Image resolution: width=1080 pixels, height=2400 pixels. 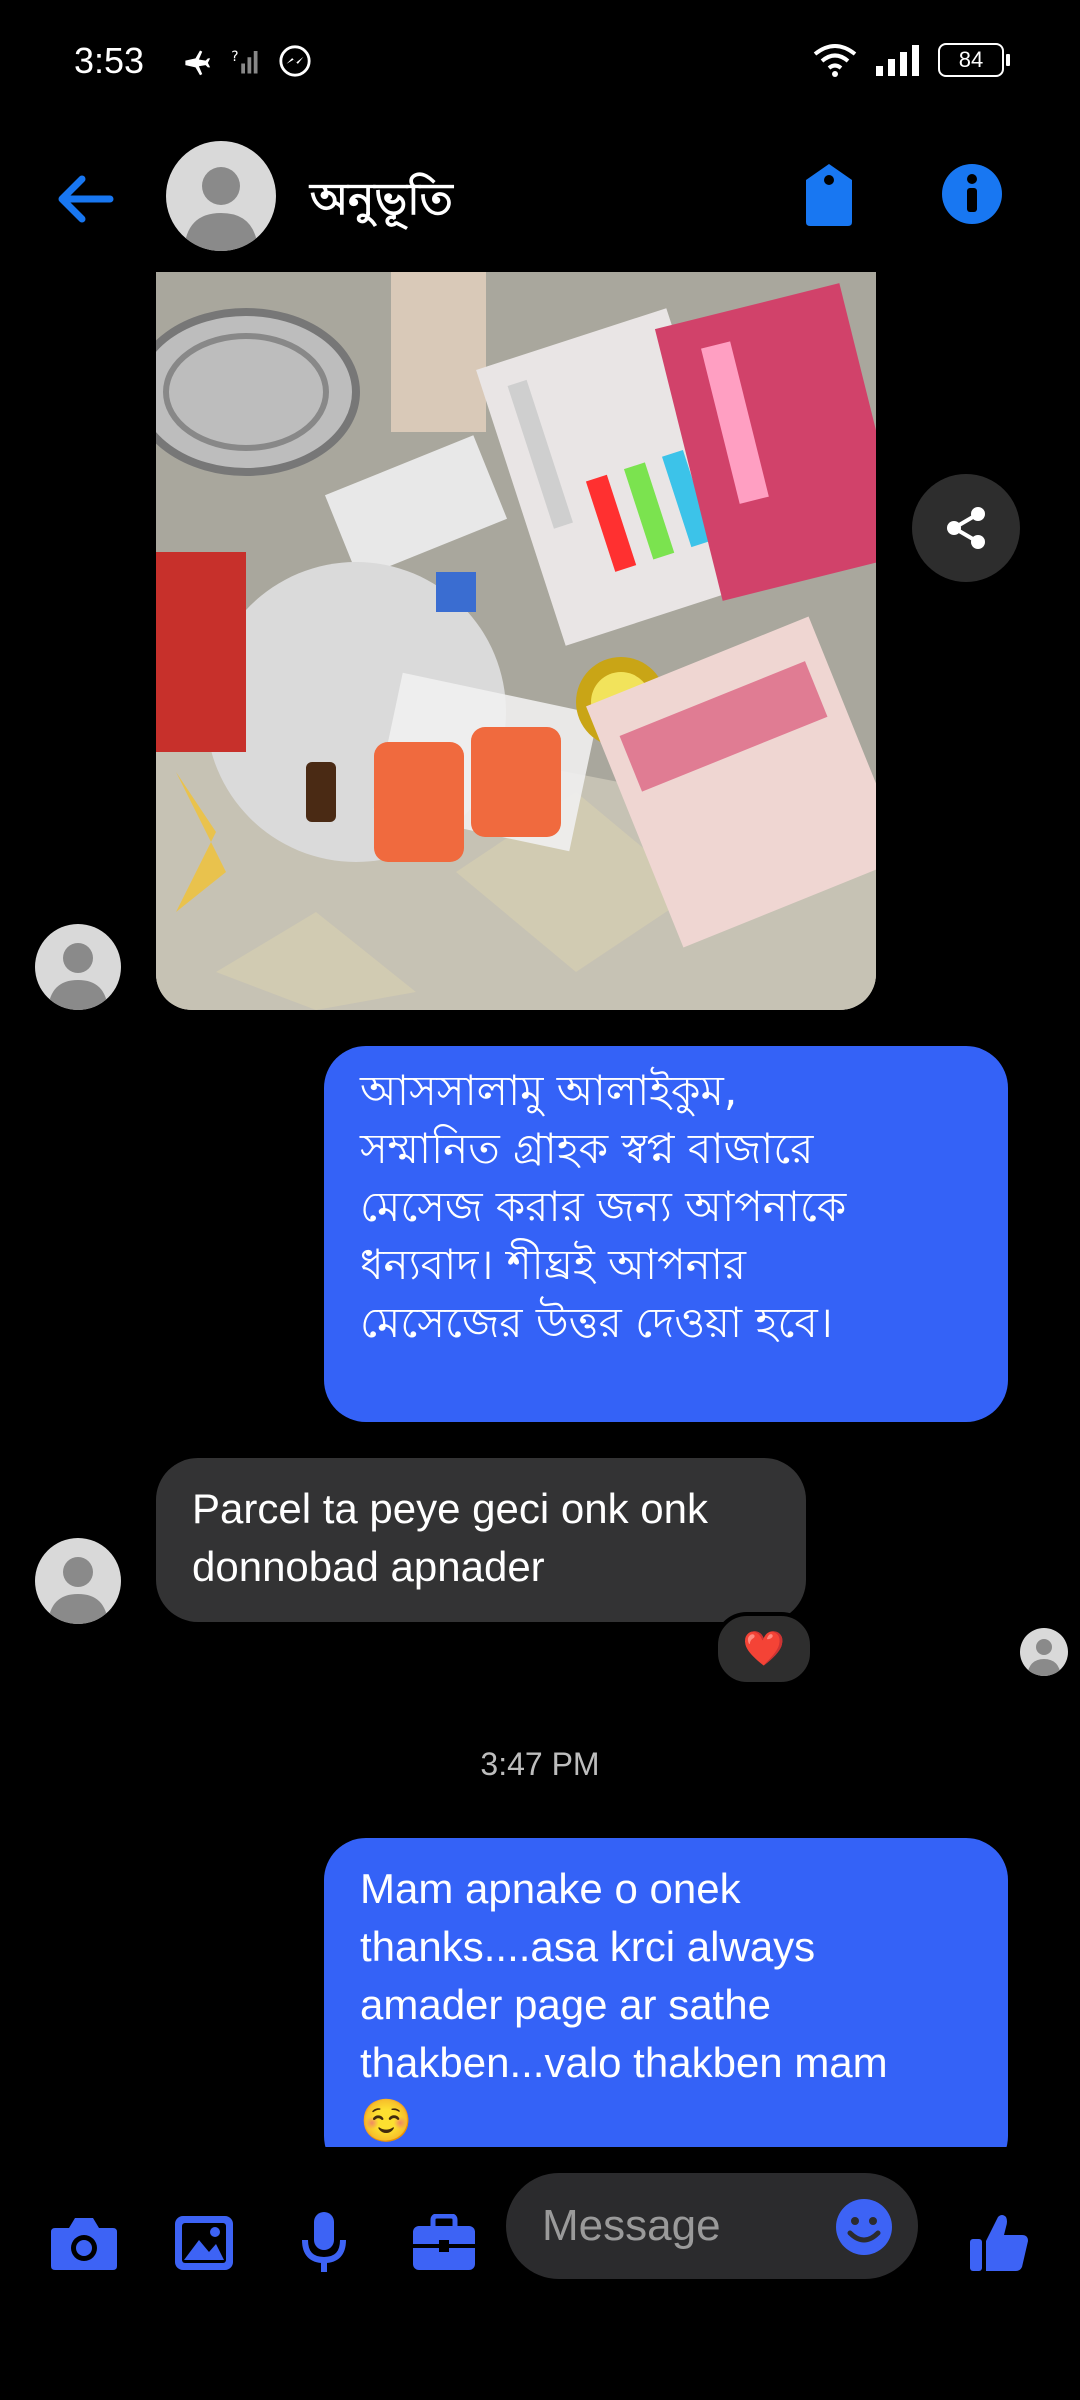 I want to click on back-arrow-icon, so click(x=85, y=199).